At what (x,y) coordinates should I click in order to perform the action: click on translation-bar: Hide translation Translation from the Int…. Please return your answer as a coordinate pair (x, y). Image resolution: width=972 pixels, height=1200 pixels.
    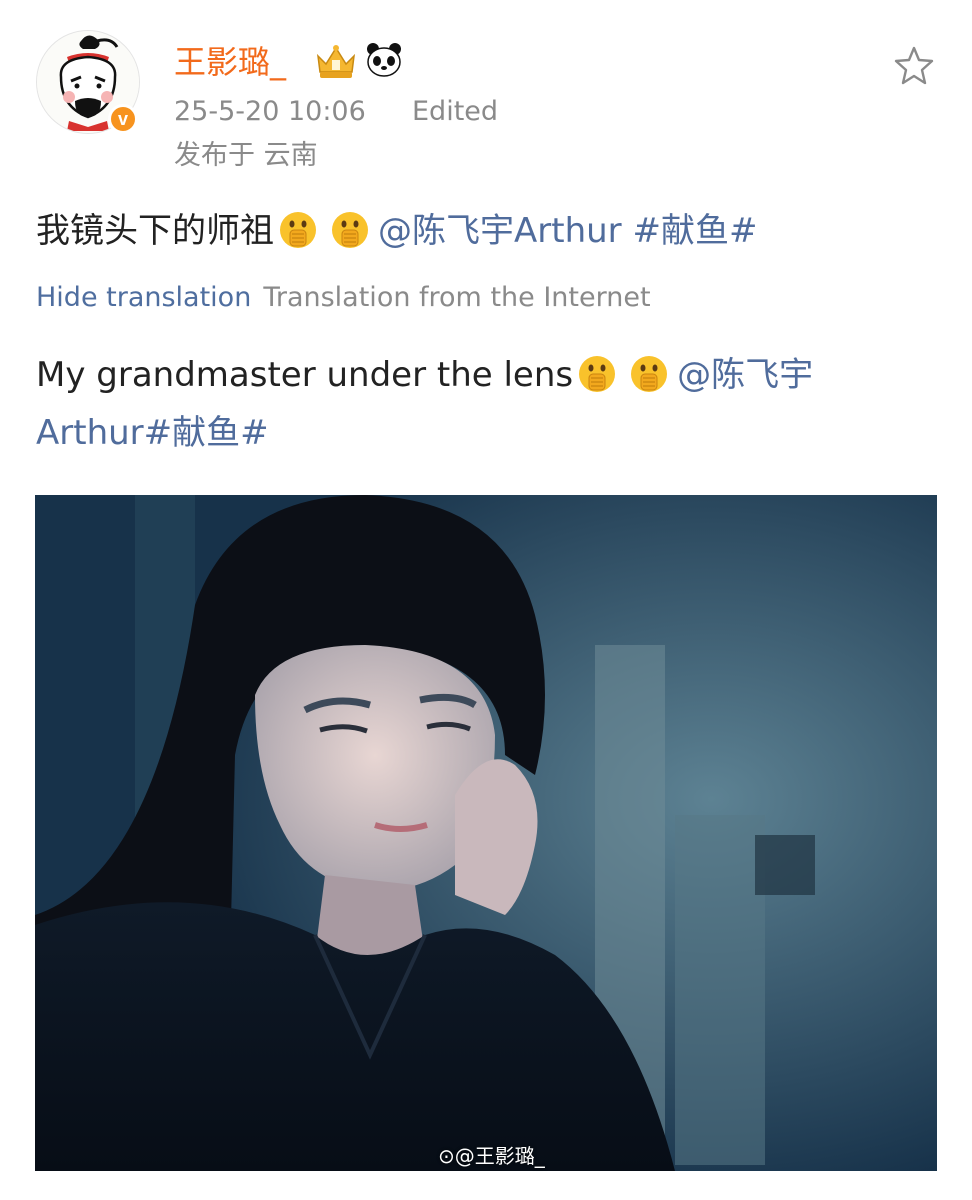
    Looking at the image, I should click on (343, 298).